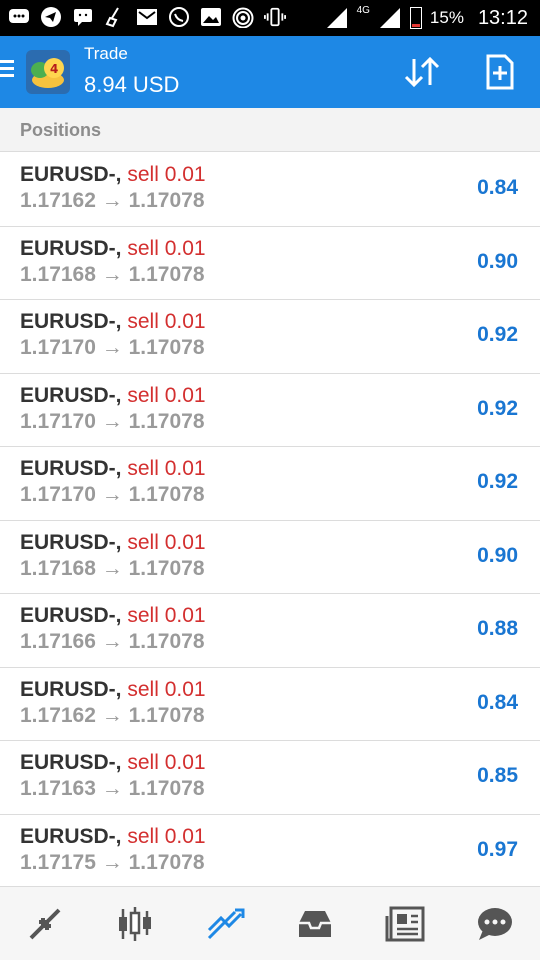  Describe the element at coordinates (147, 17) in the screenshot. I see `gmail-icon` at that location.